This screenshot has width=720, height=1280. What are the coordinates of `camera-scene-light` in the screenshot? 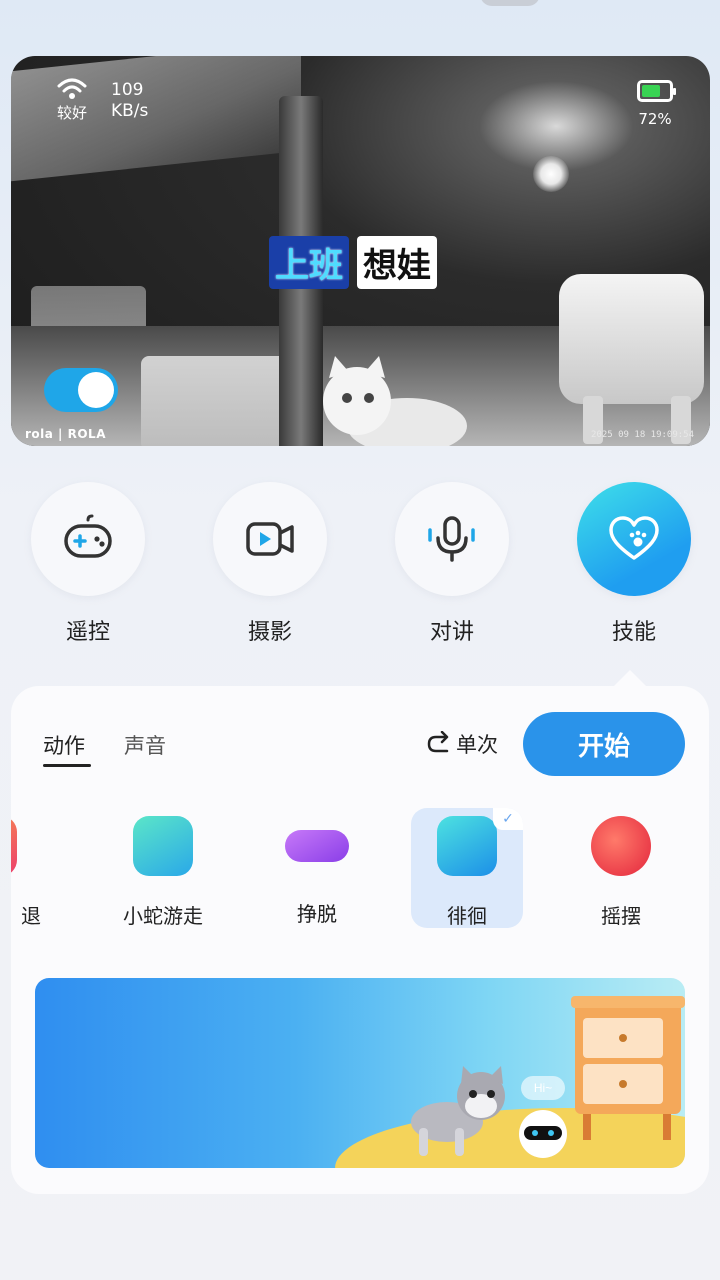 It's located at (551, 174).